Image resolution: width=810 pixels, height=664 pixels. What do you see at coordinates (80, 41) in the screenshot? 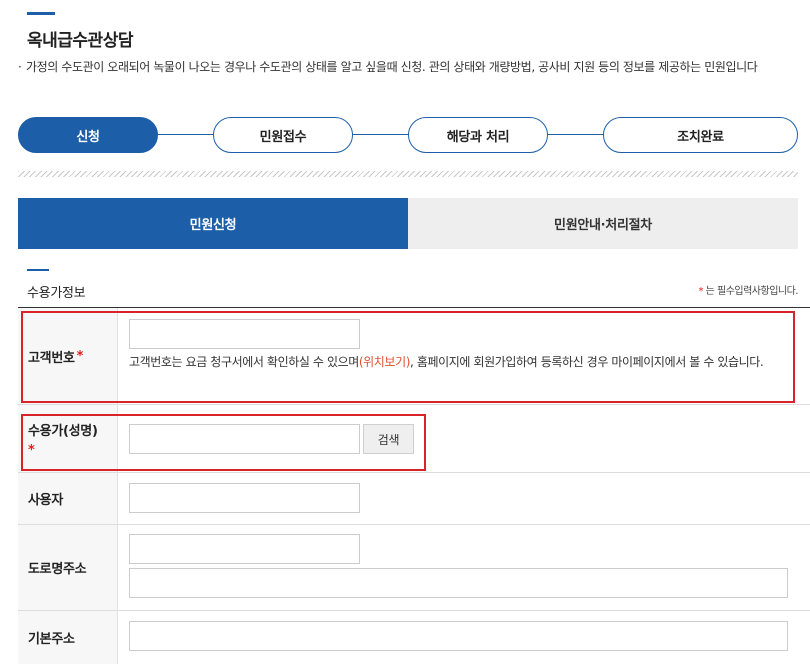
I see `page-title: 옥내급수관상담` at bounding box center [80, 41].